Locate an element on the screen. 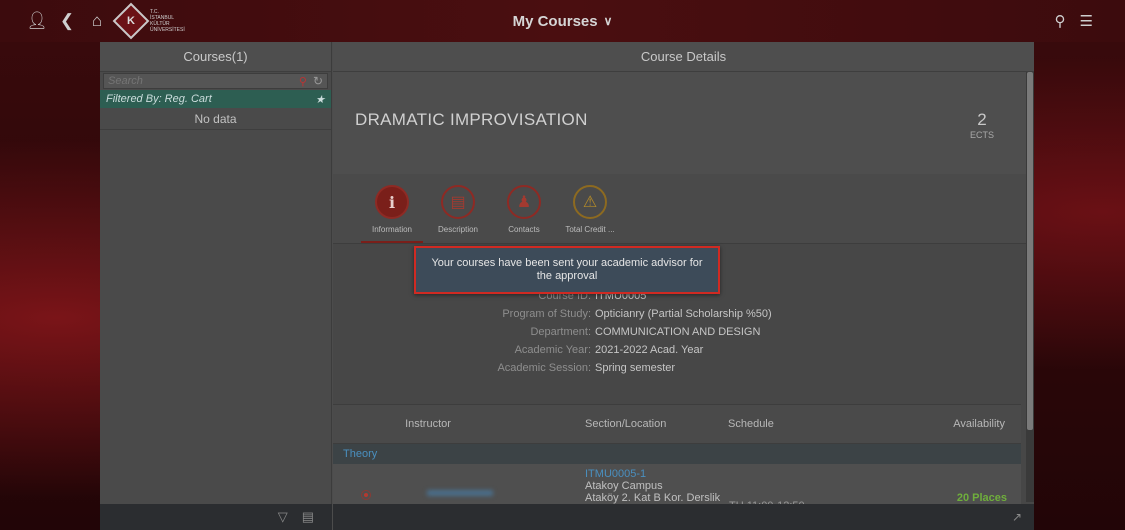 The height and width of the screenshot is (530, 1125). detail-title: Course Details is located at coordinates (683, 57).